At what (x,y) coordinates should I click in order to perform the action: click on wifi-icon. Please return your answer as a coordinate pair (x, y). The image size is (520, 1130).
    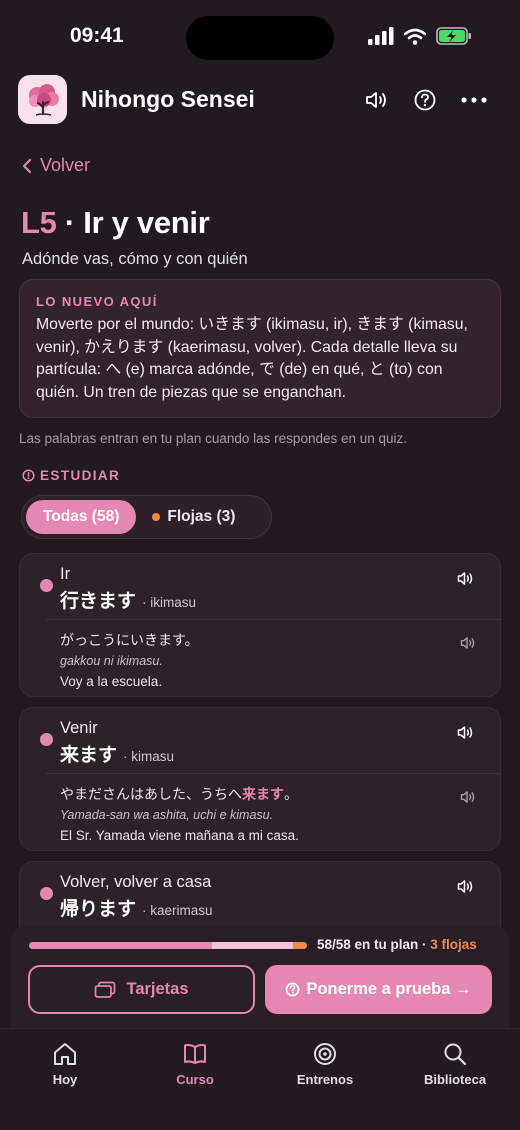
    Looking at the image, I should click on (415, 36).